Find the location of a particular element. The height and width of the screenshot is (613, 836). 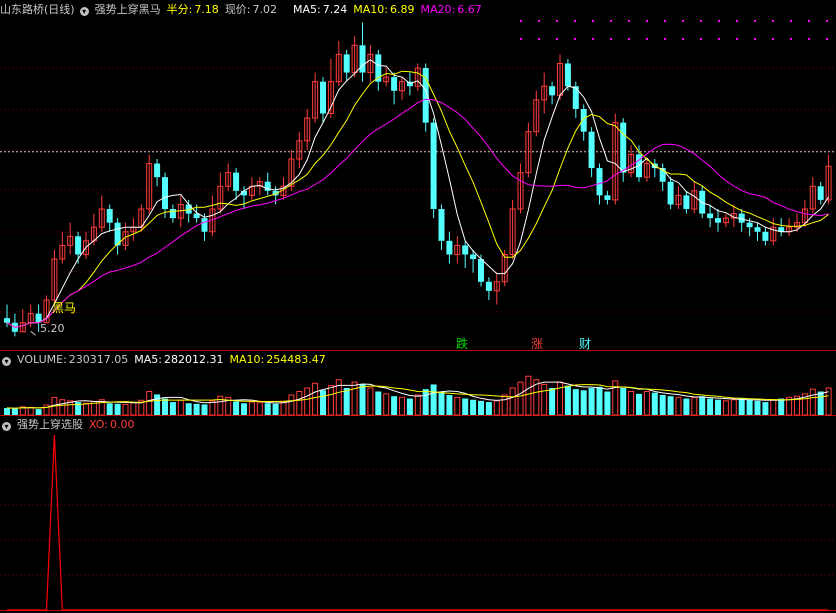

volume-label: VOLUME: is located at coordinates (42, 359).